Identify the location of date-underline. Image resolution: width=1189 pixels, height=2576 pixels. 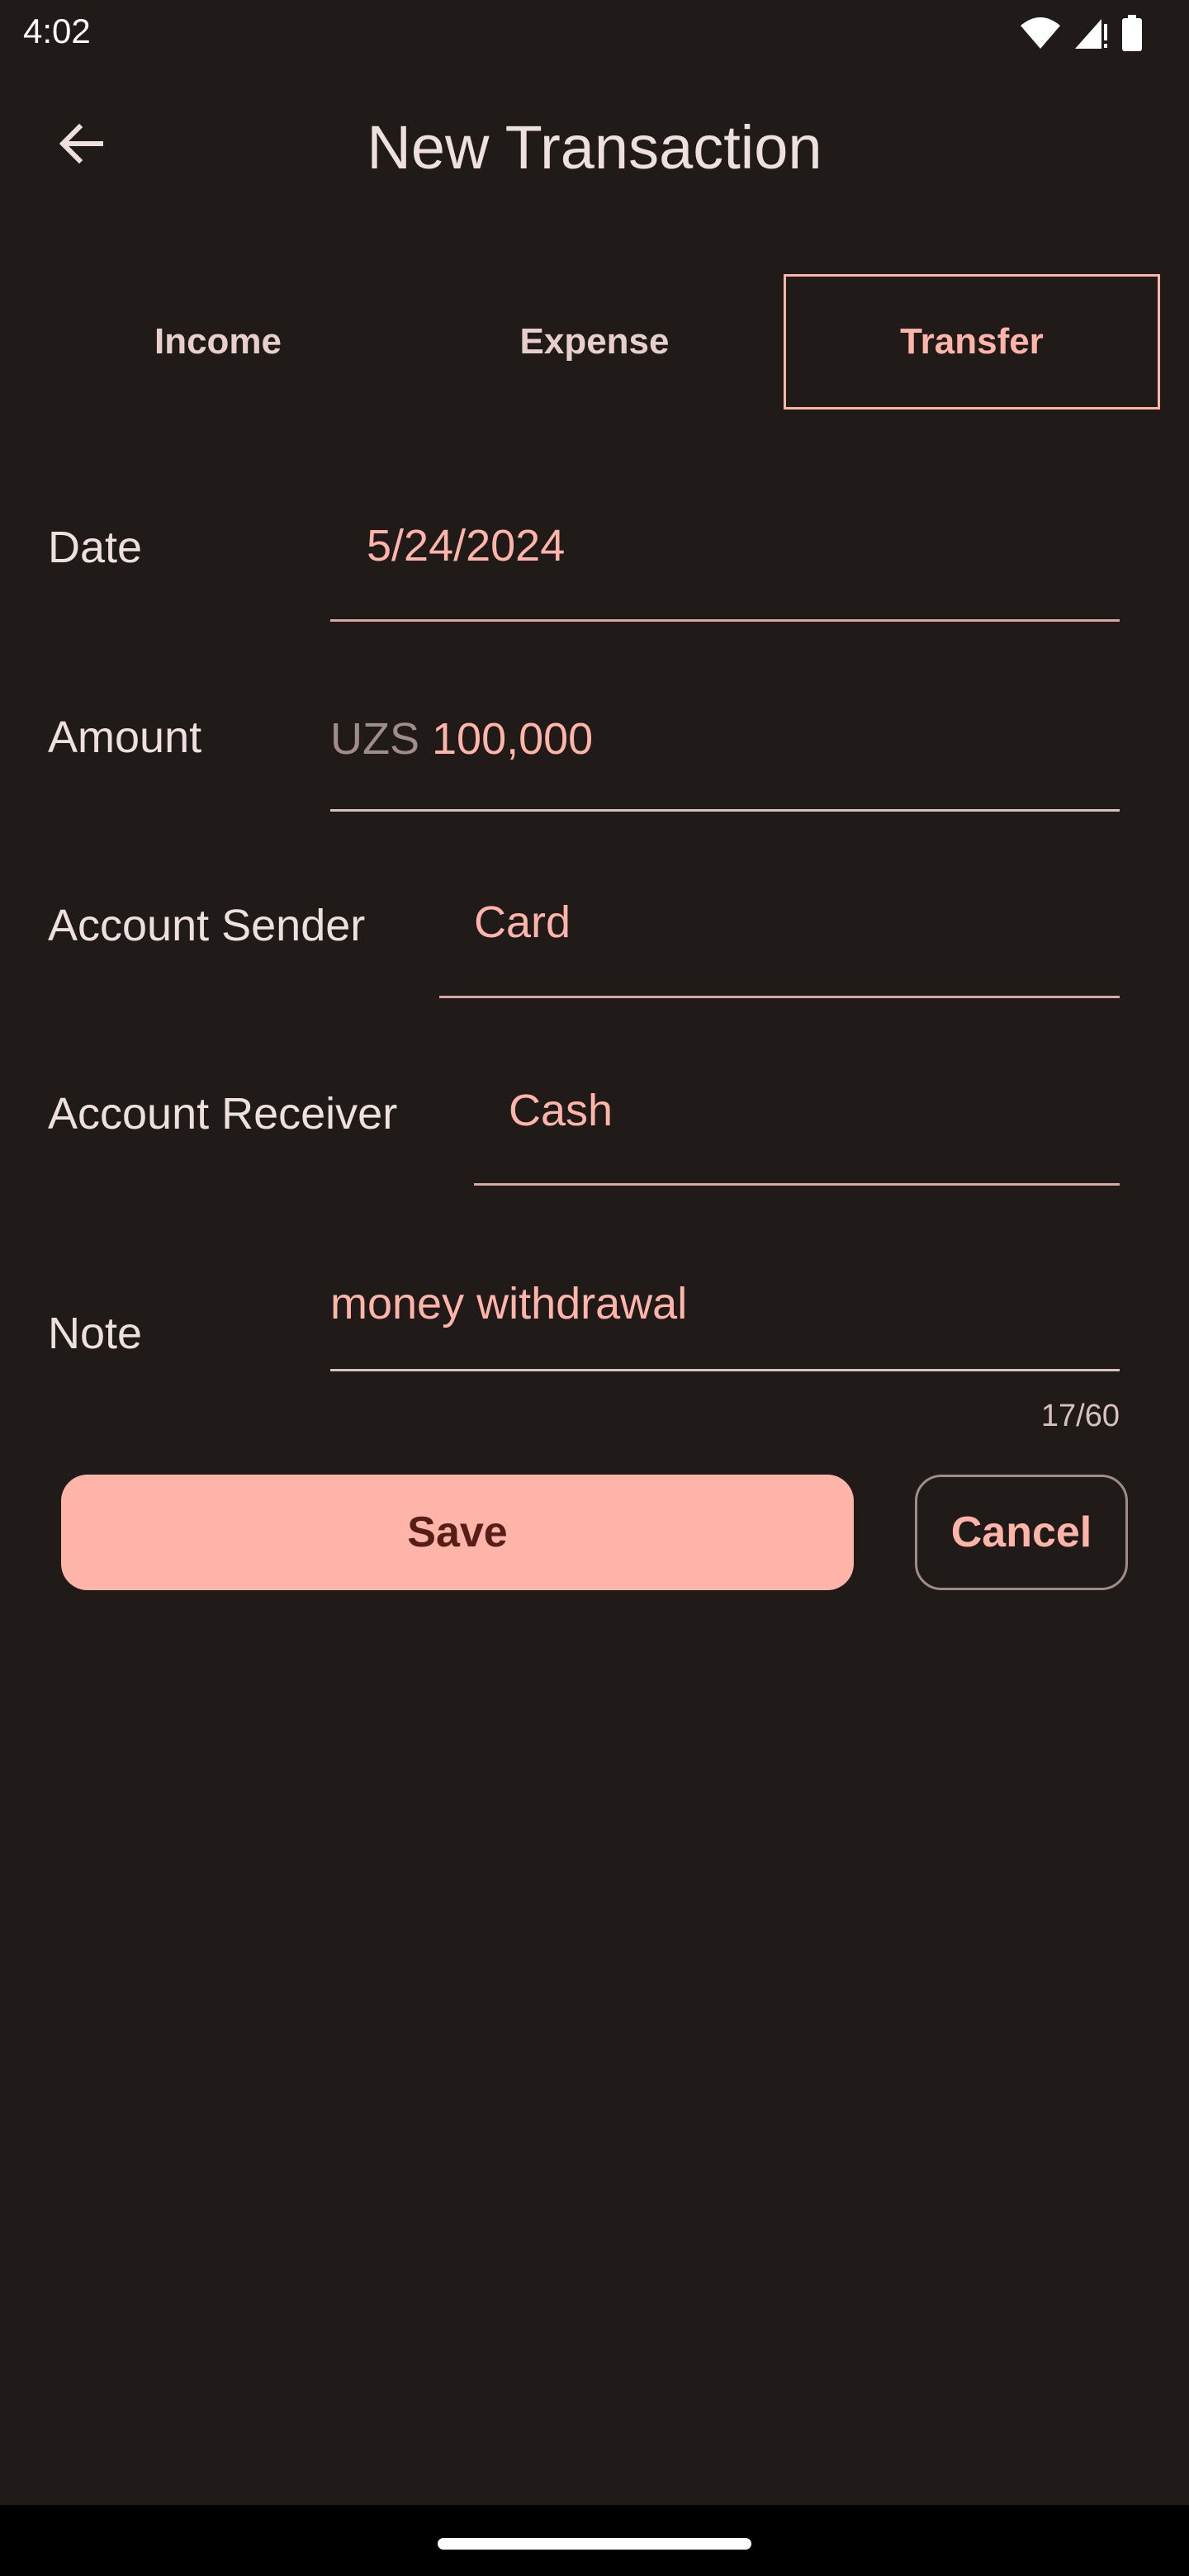
(725, 620).